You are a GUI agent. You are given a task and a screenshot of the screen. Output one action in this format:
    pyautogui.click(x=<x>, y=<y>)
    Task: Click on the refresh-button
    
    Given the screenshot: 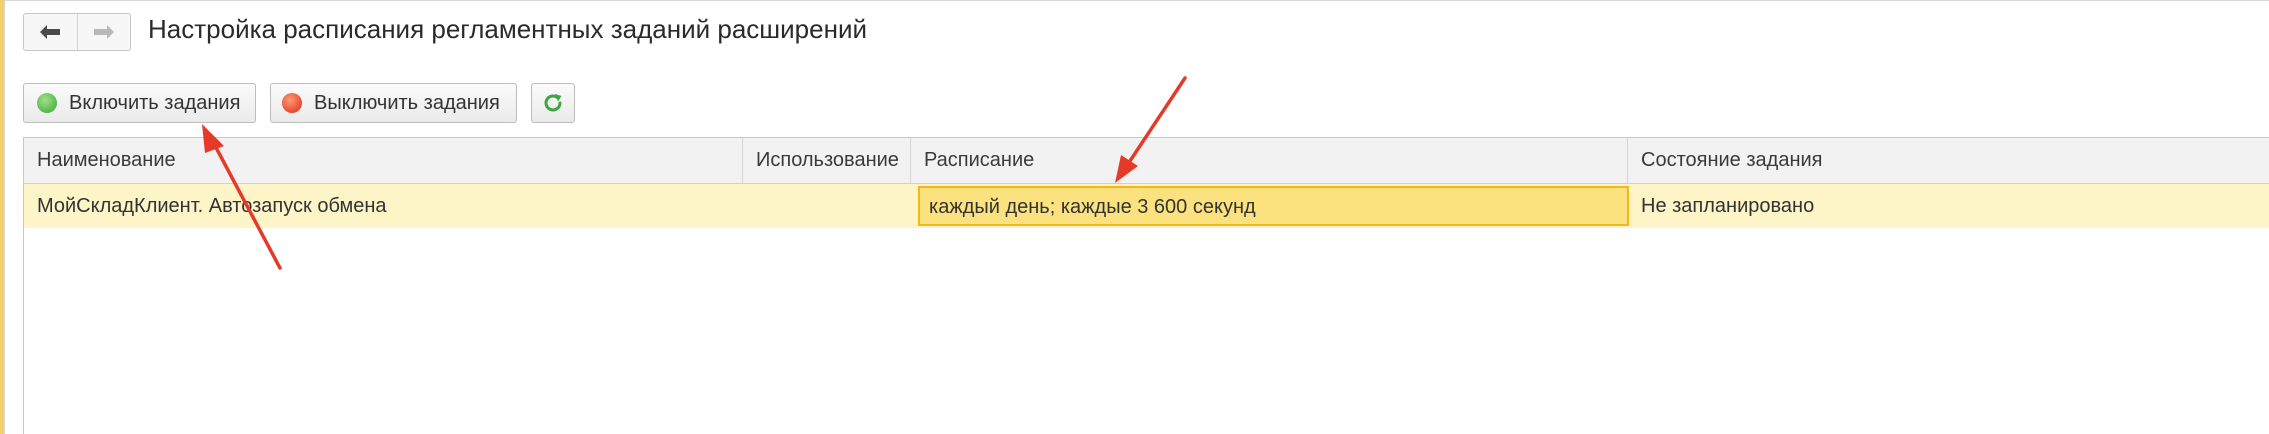 What is the action you would take?
    pyautogui.click(x=553, y=103)
    